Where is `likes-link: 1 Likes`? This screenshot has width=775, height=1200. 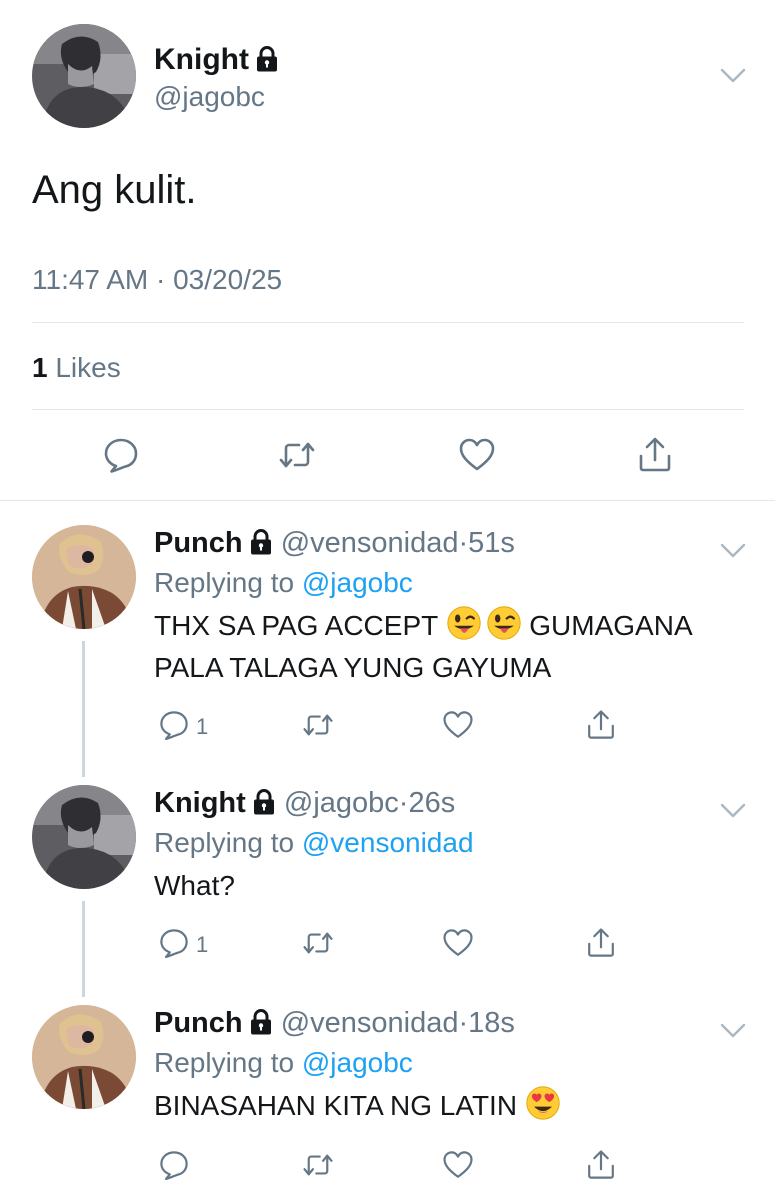
likes-link: 1 Likes is located at coordinates (76, 368).